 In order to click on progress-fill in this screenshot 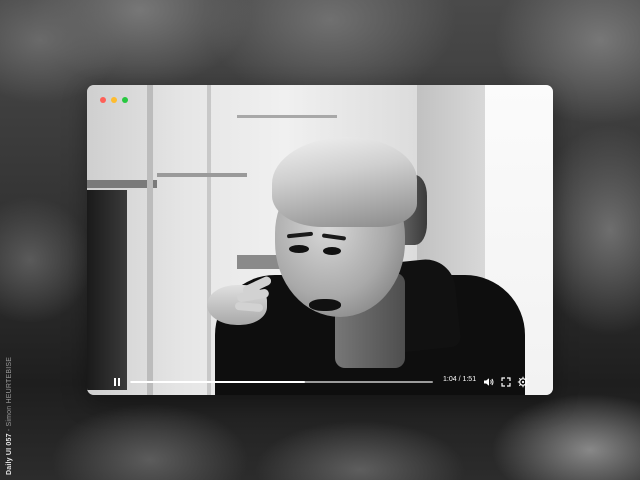, I will do `click(217, 382)`.